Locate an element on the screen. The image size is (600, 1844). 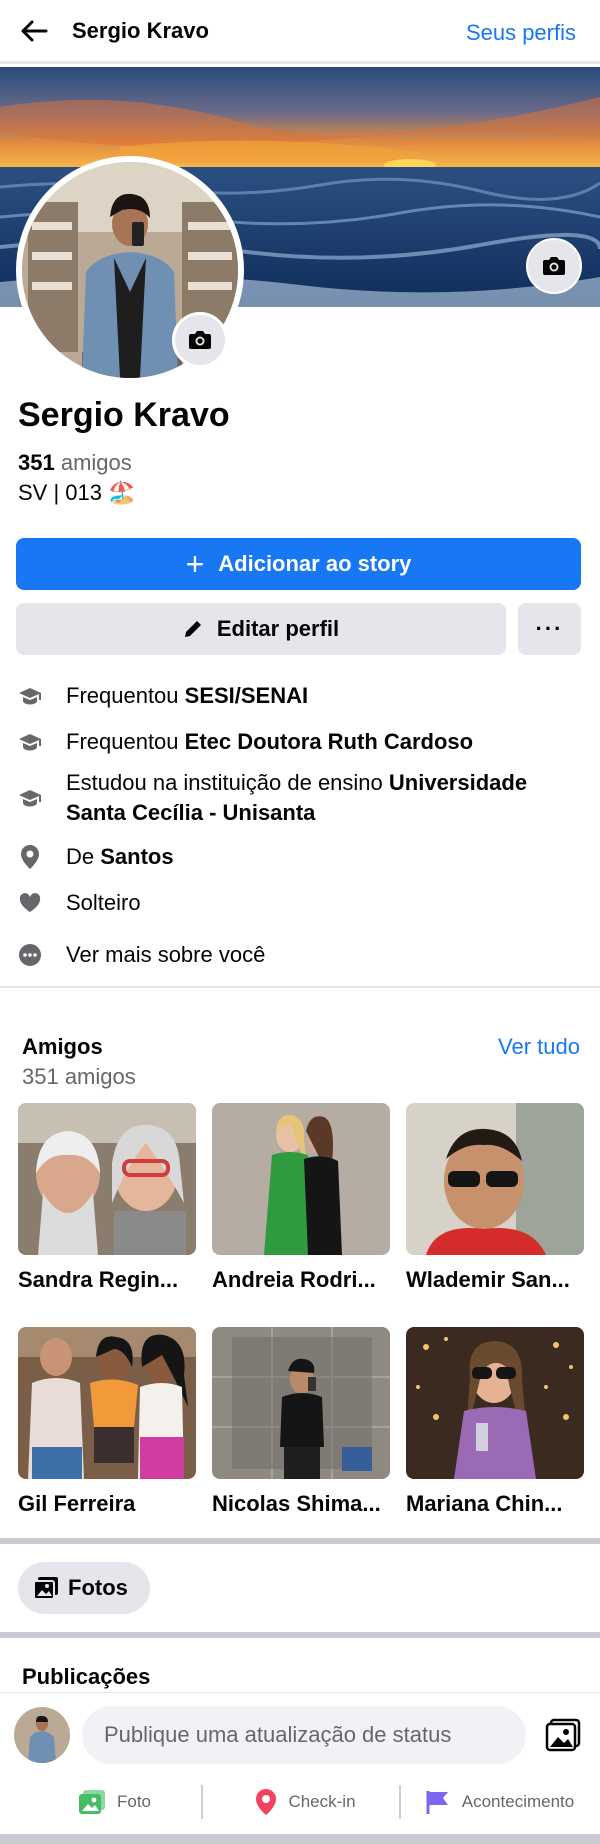
friend-name: Gil Ferreira is located at coordinates (77, 1503).